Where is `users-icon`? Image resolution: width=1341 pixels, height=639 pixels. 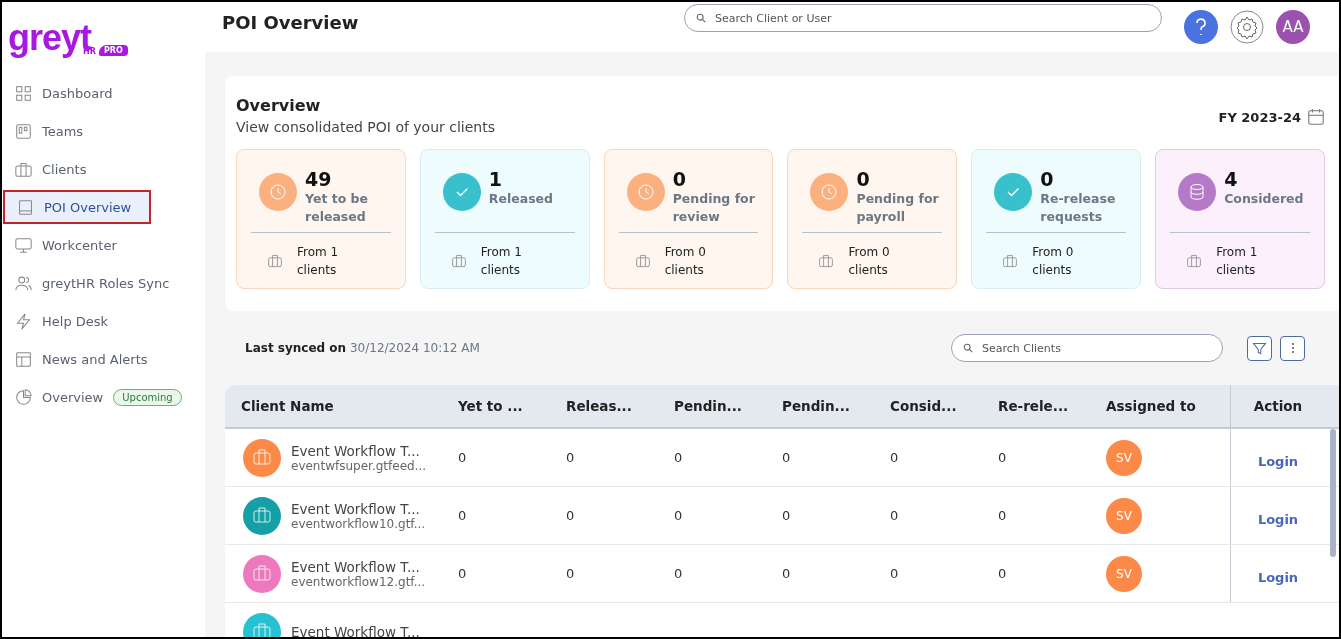 users-icon is located at coordinates (23, 283).